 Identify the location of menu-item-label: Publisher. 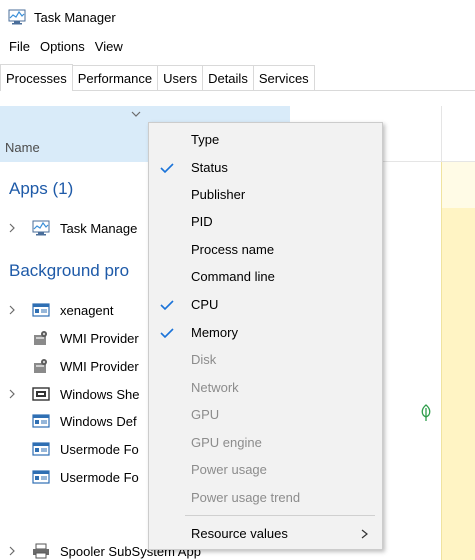
(218, 194).